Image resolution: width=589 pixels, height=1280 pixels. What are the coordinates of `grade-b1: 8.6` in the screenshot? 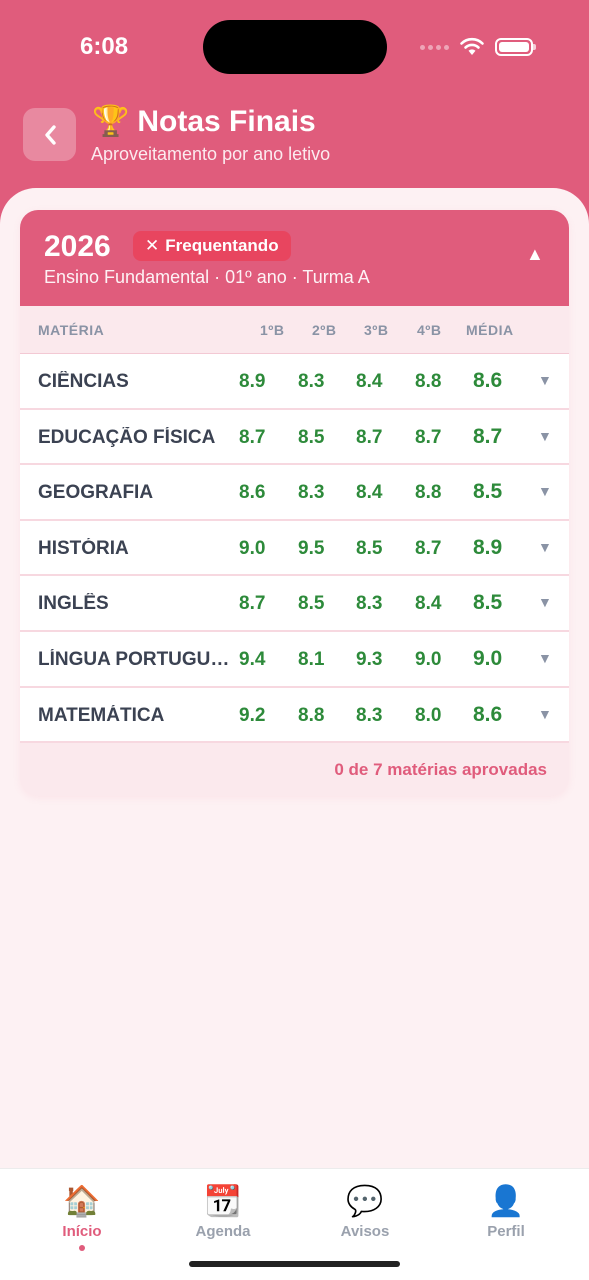 It's located at (252, 493).